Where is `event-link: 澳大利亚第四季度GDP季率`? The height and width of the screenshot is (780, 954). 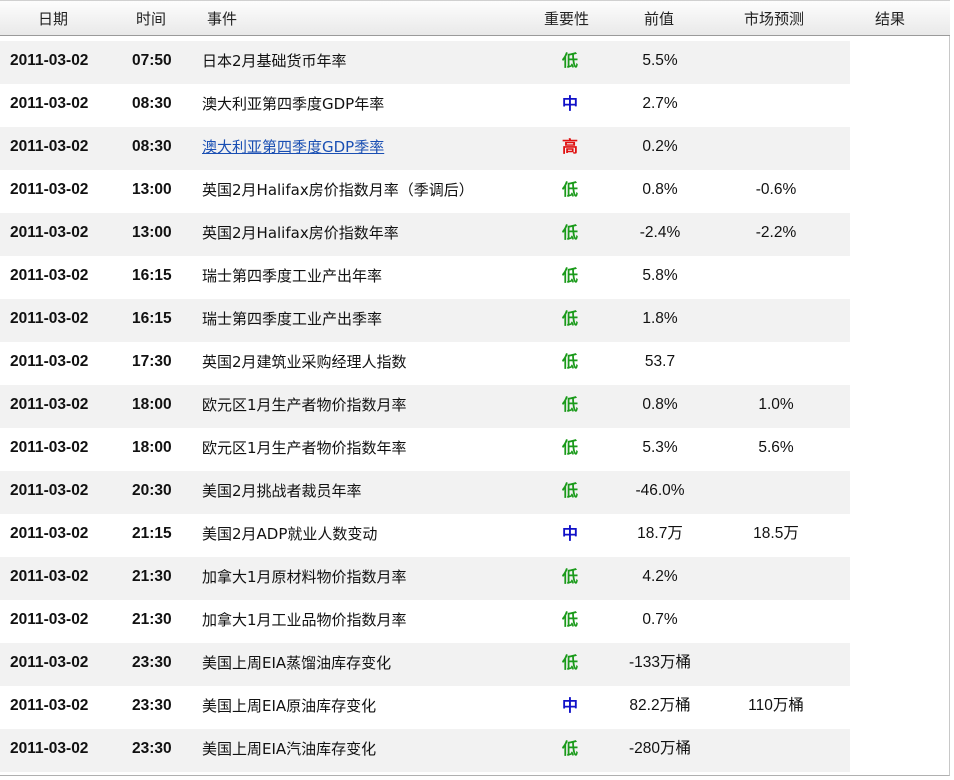 event-link: 澳大利亚第四季度GDP季率 is located at coordinates (293, 147).